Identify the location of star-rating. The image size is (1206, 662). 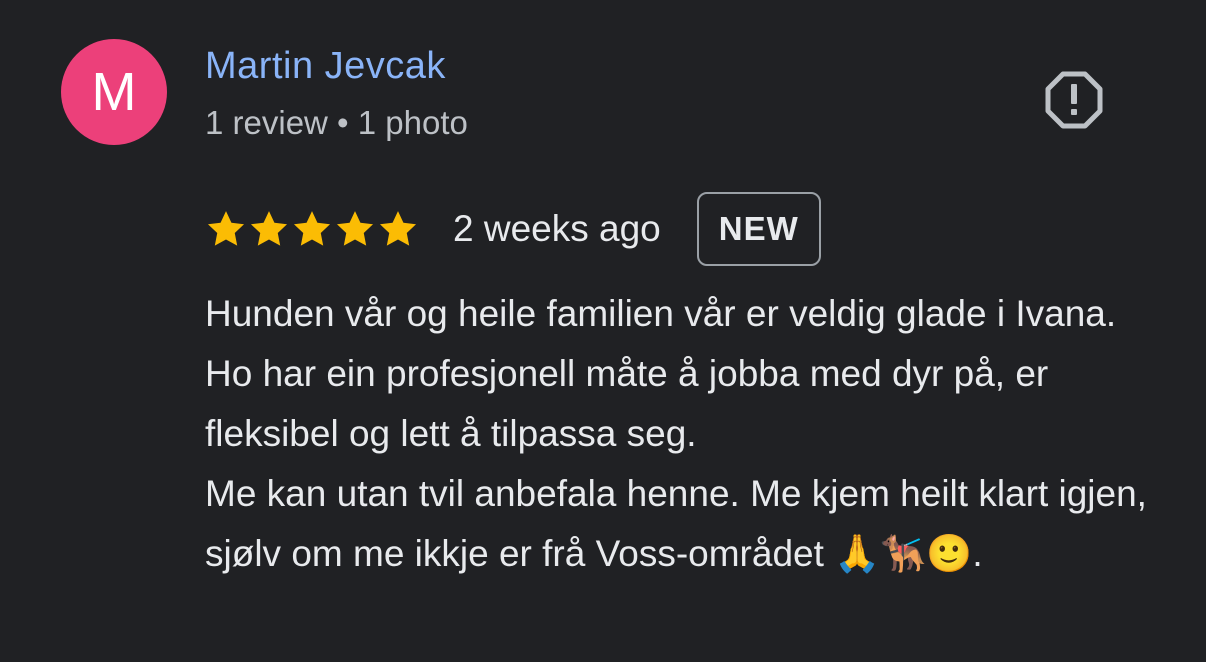
(312, 229).